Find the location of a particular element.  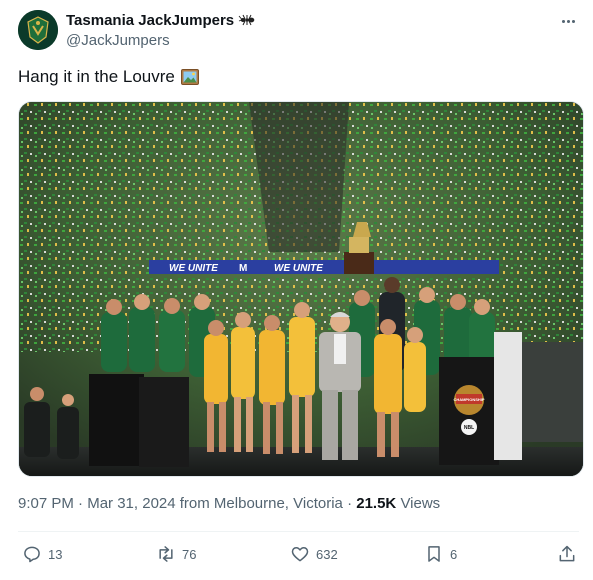

views-label: Views is located at coordinates (420, 503).